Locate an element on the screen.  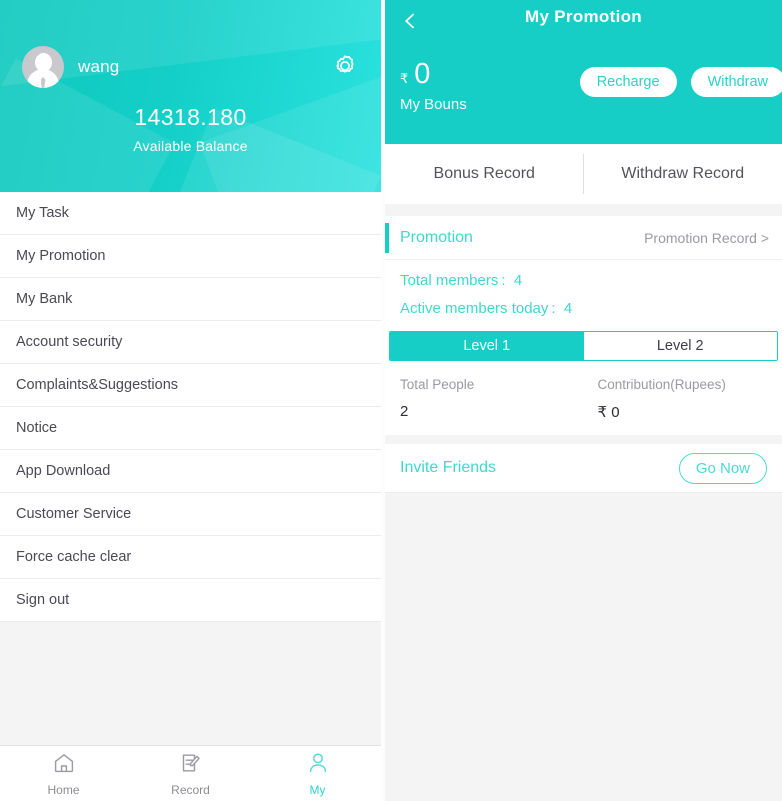
total-members-line: Total members : 4 is located at coordinates (591, 281).